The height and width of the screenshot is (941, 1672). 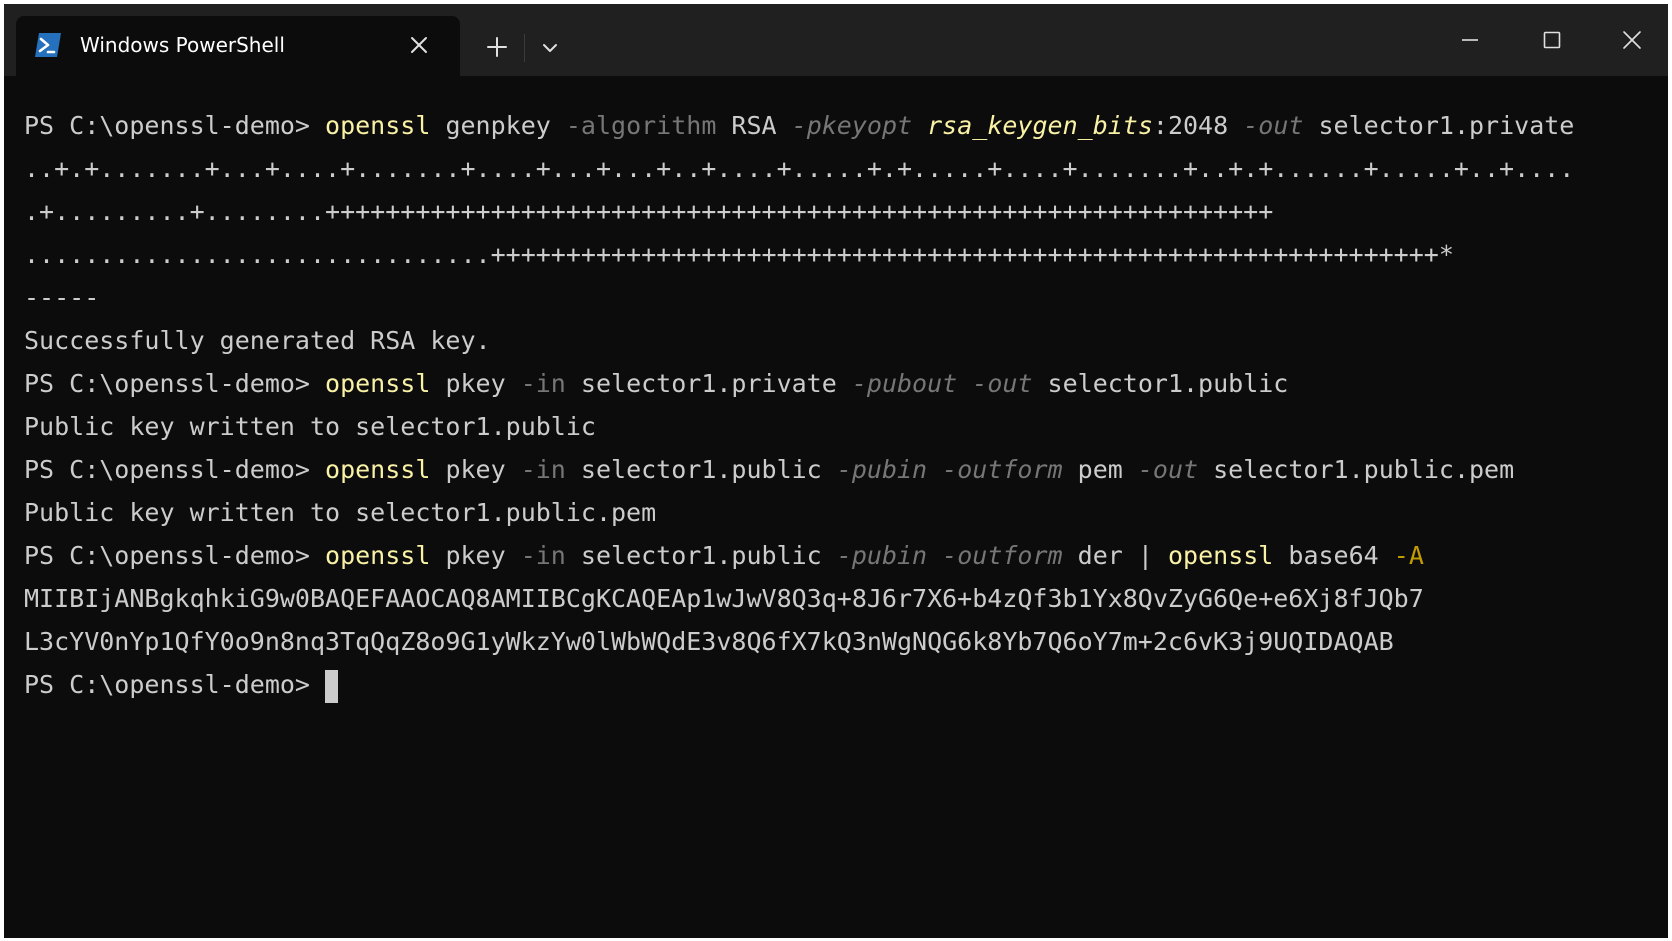 What do you see at coordinates (1552, 40) in the screenshot?
I see `maximize-icon` at bounding box center [1552, 40].